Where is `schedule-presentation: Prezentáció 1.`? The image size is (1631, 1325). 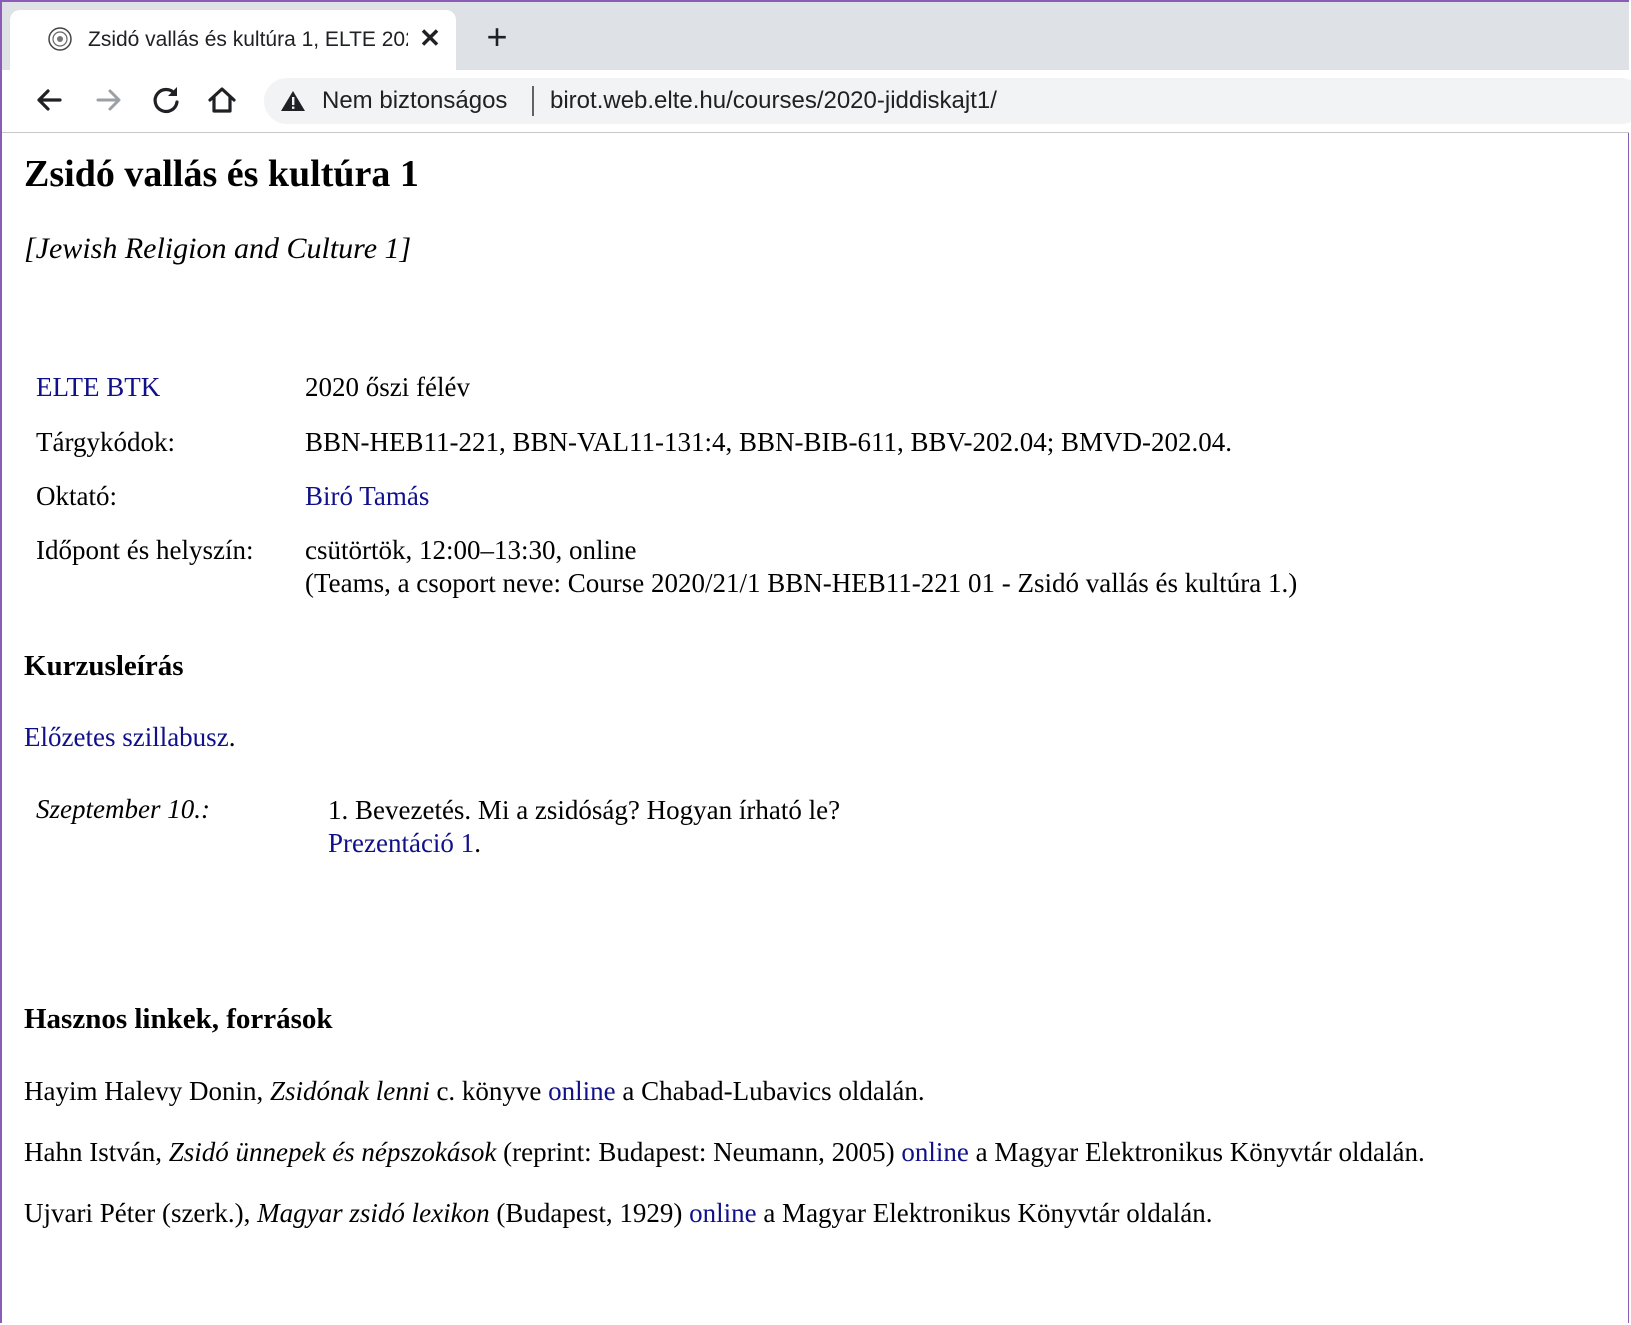 schedule-presentation: Prezentáció 1. is located at coordinates (584, 843).